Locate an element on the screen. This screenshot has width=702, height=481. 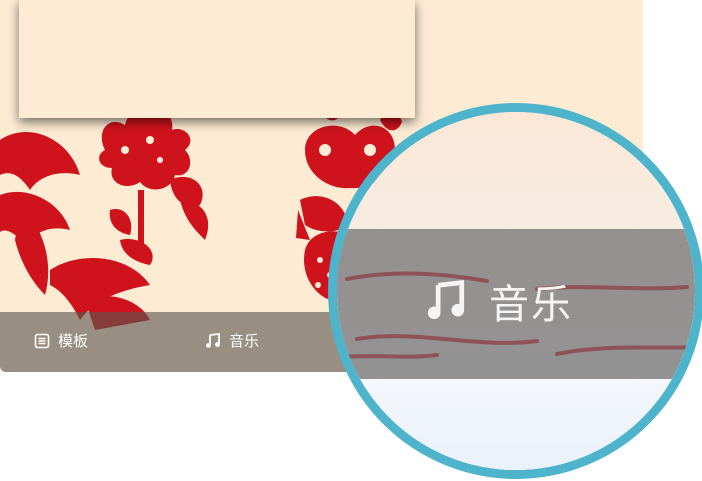
magnifier-music-button: 音乐 is located at coordinates (499, 301).